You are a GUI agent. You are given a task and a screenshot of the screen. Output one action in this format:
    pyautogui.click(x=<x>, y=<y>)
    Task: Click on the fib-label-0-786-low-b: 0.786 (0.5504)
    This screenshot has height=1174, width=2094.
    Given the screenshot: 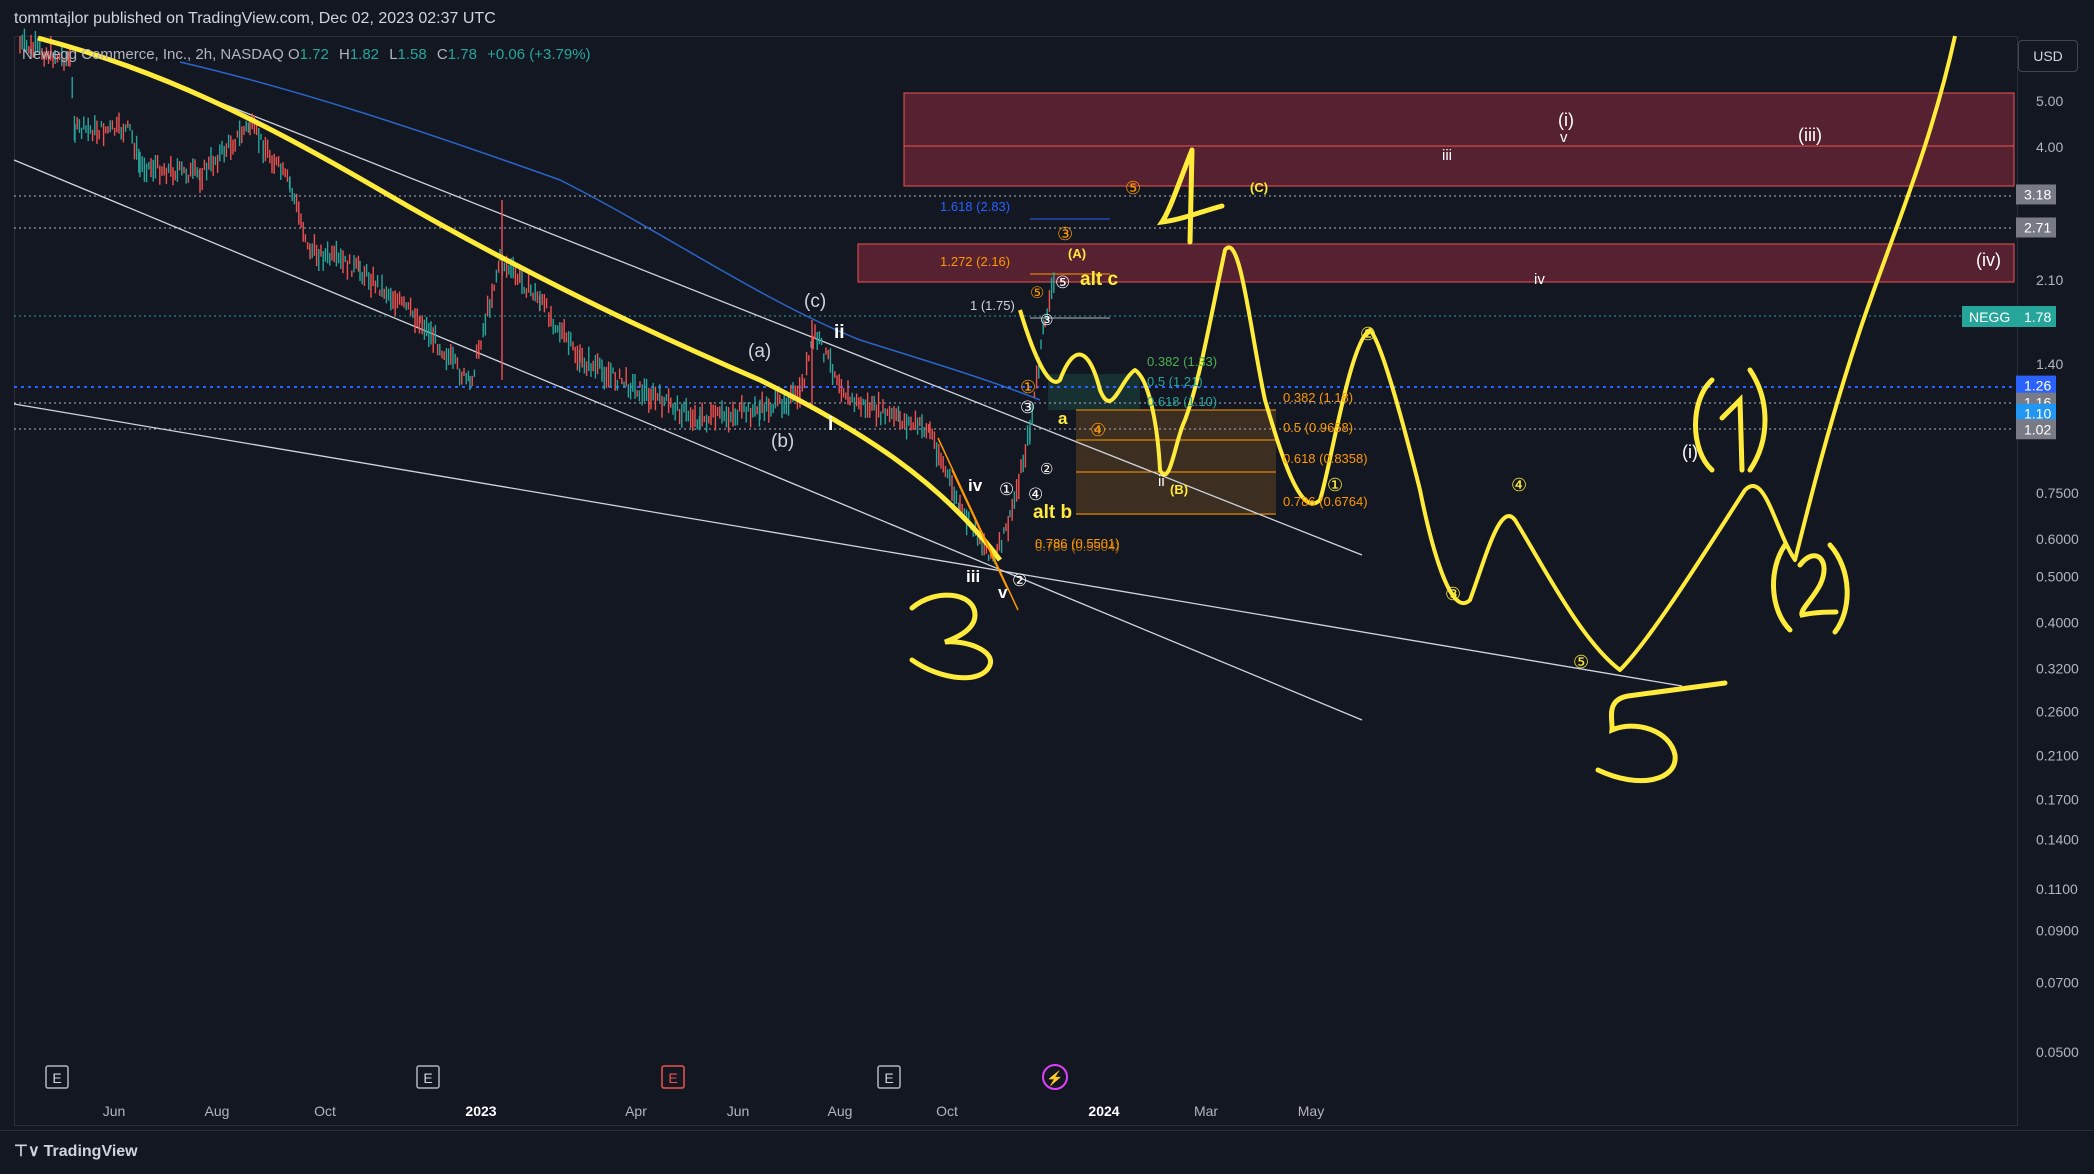 What is the action you would take?
    pyautogui.click(x=1077, y=546)
    